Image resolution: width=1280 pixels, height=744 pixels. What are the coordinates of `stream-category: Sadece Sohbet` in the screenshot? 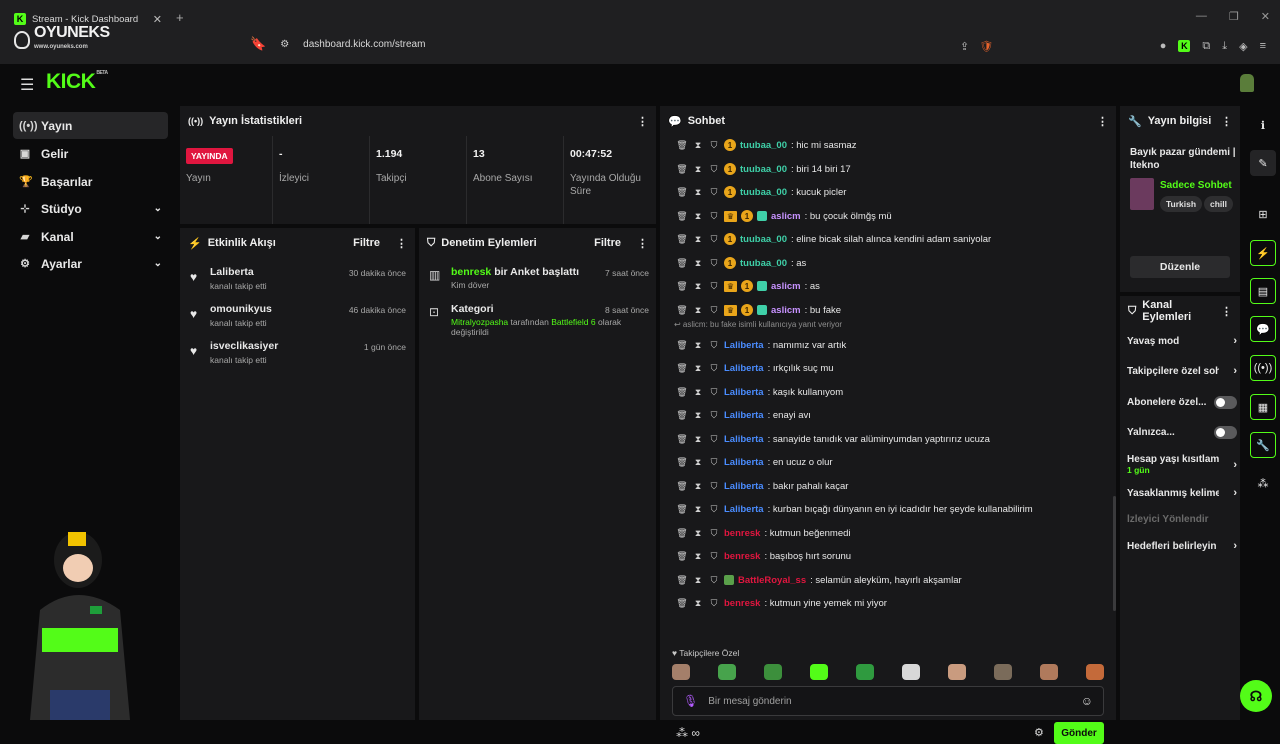 It's located at (1196, 185).